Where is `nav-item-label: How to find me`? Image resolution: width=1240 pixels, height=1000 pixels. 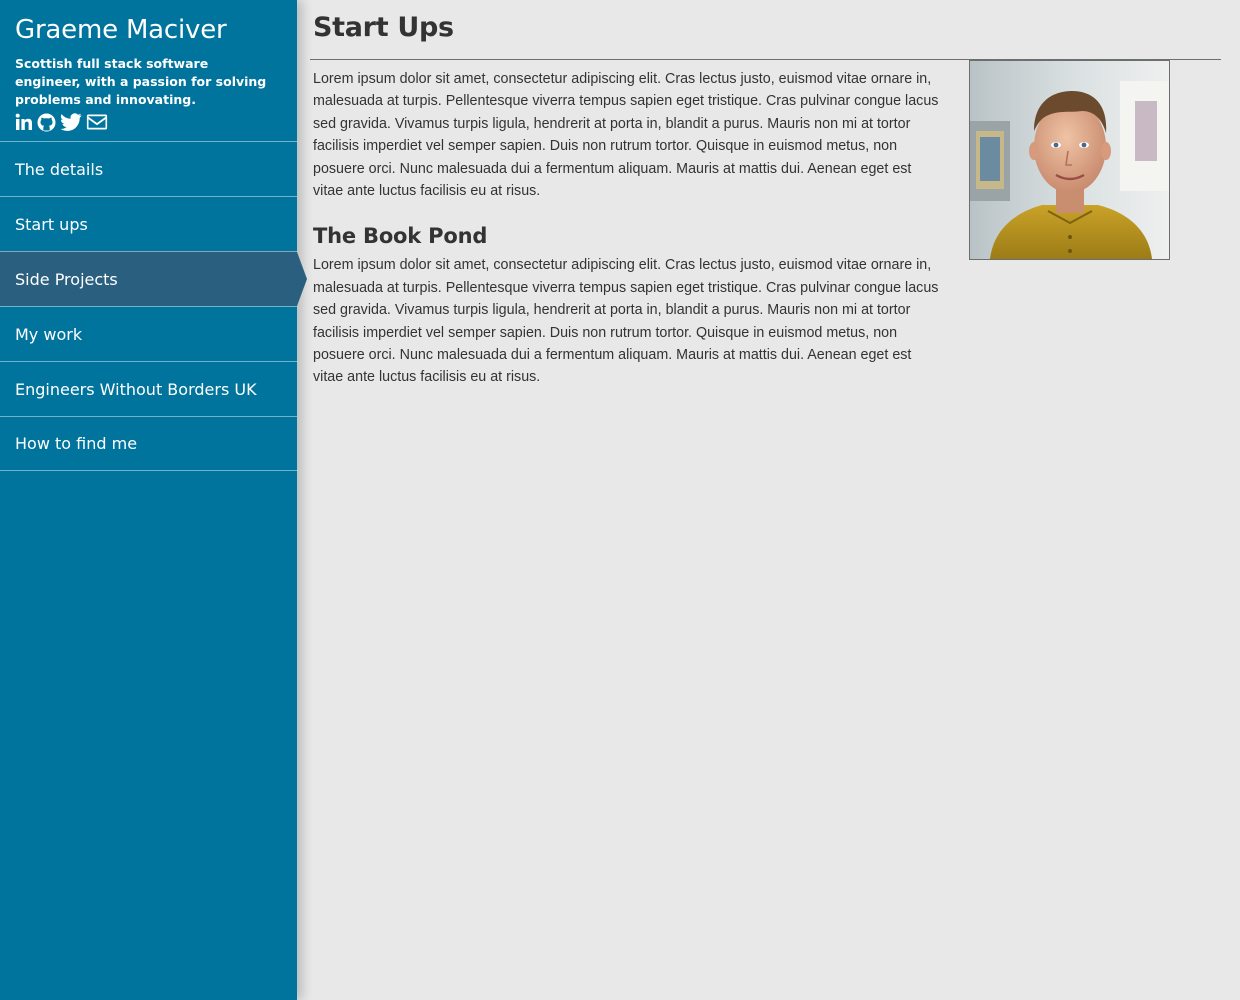 nav-item-label: How to find me is located at coordinates (76, 443).